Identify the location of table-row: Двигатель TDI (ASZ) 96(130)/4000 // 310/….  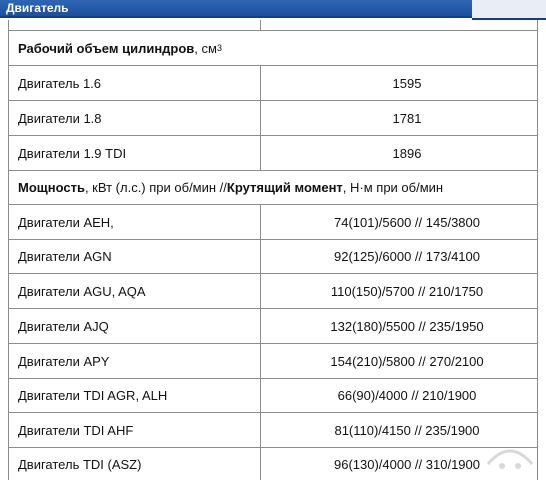
(273, 464).